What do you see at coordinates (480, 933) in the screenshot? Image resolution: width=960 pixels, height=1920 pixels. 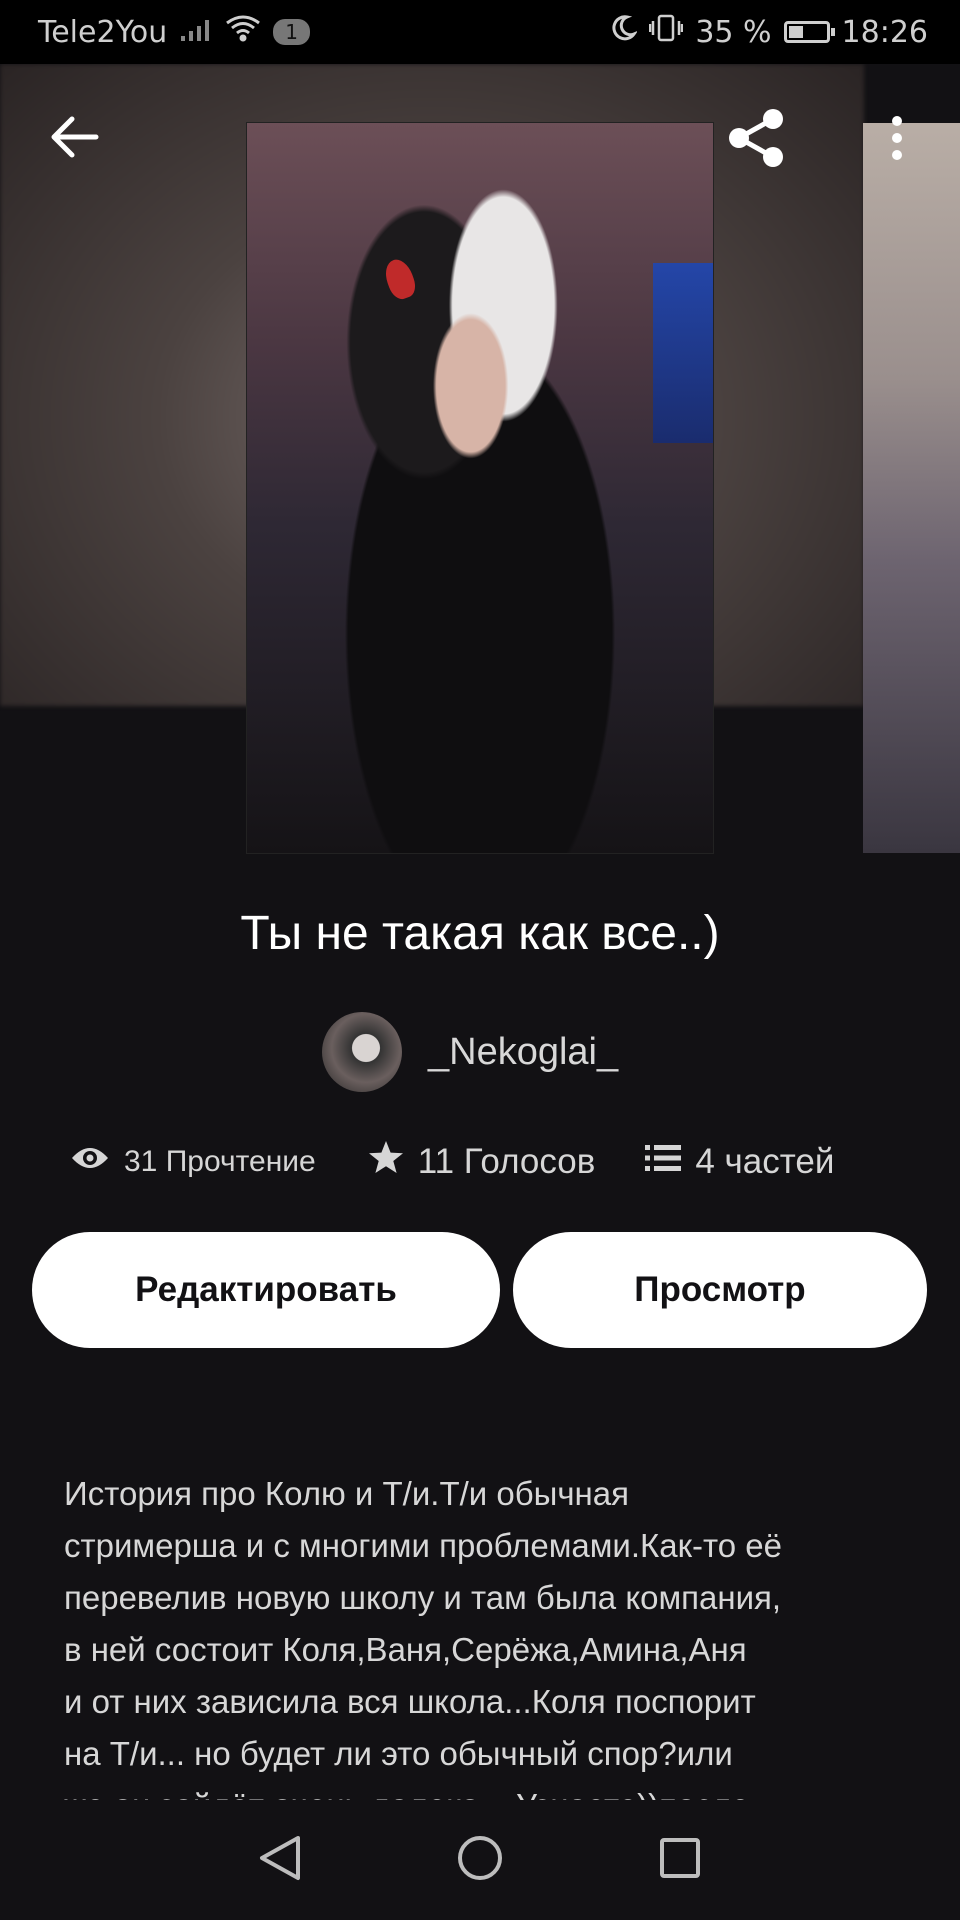 I see `book-title: Ты не такая как все..)` at bounding box center [480, 933].